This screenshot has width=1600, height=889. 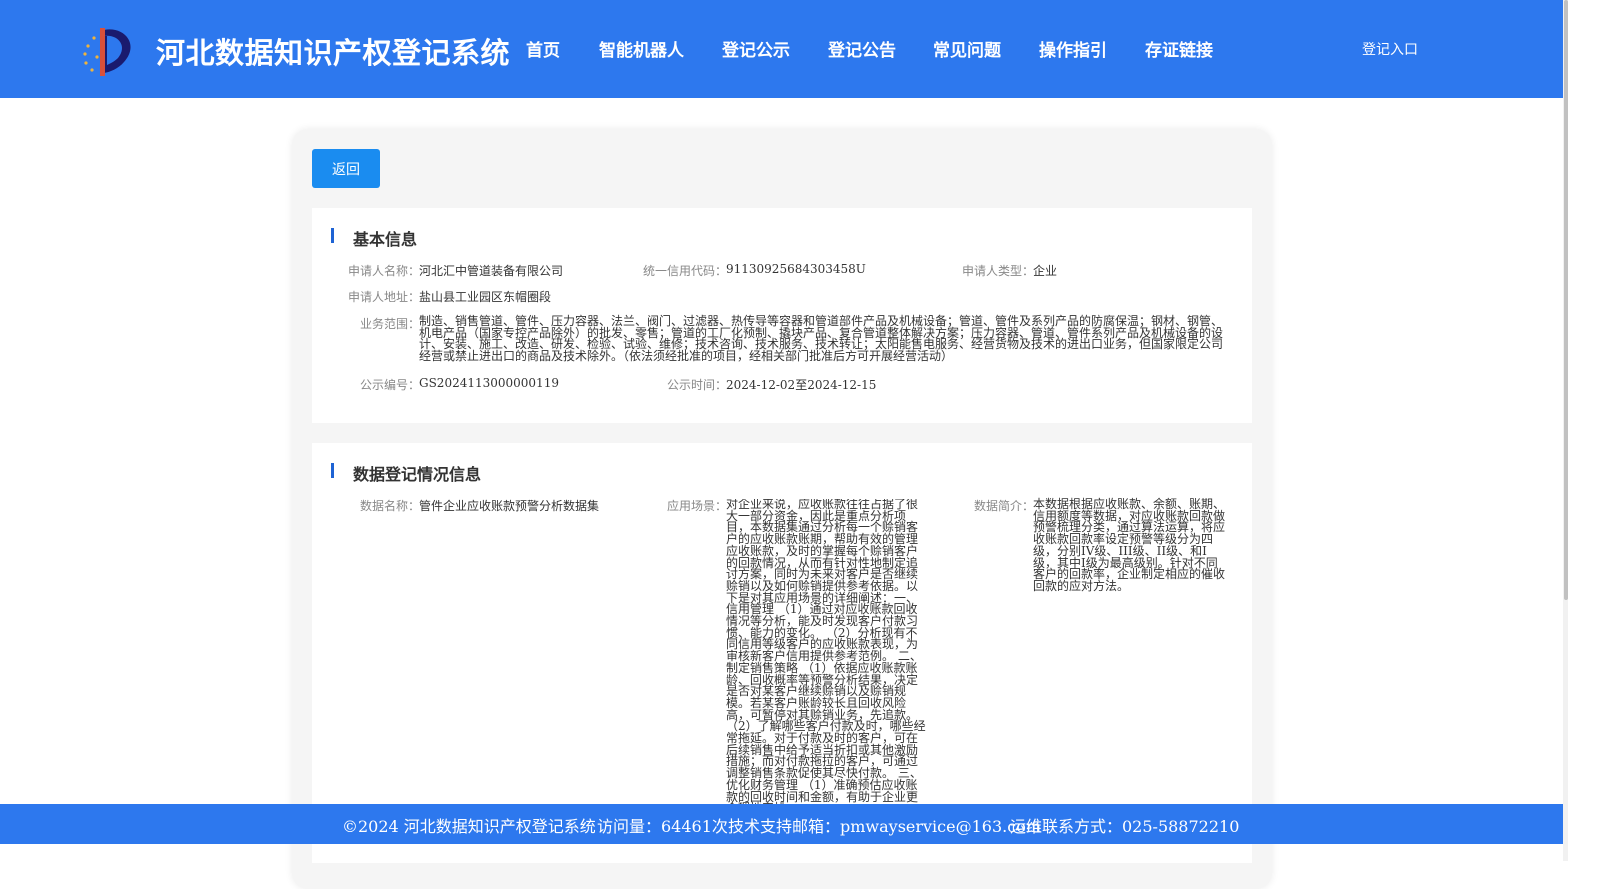 I want to click on intro-label: 数据简介：, so click(x=1004, y=506).